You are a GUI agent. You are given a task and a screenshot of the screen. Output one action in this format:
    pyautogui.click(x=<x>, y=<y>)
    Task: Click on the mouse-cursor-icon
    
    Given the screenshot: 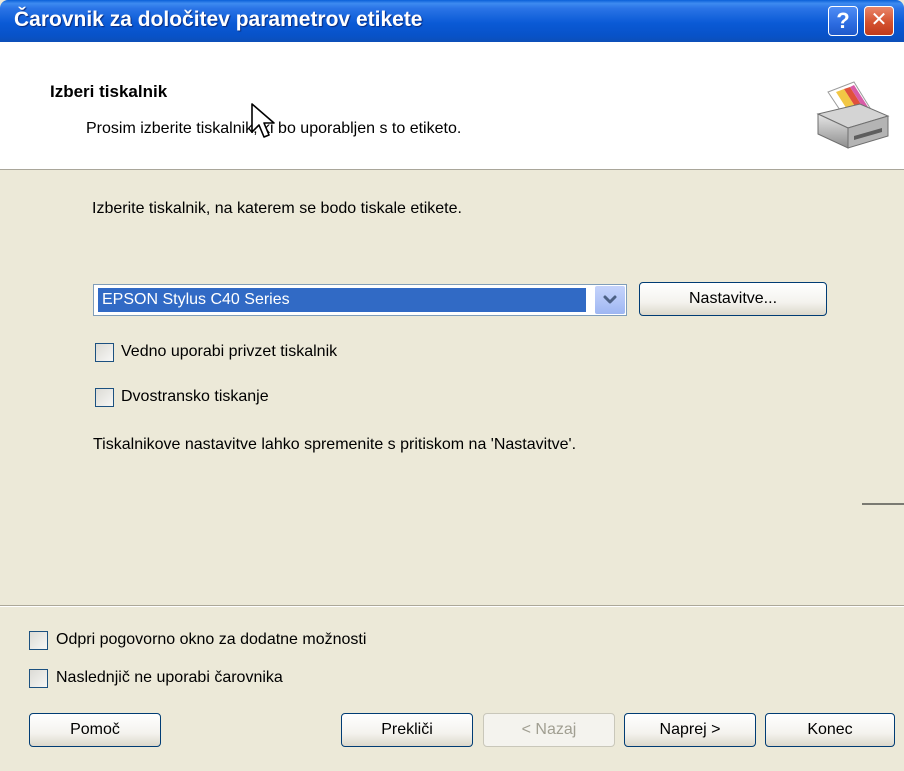 What is the action you would take?
    pyautogui.click(x=263, y=120)
    